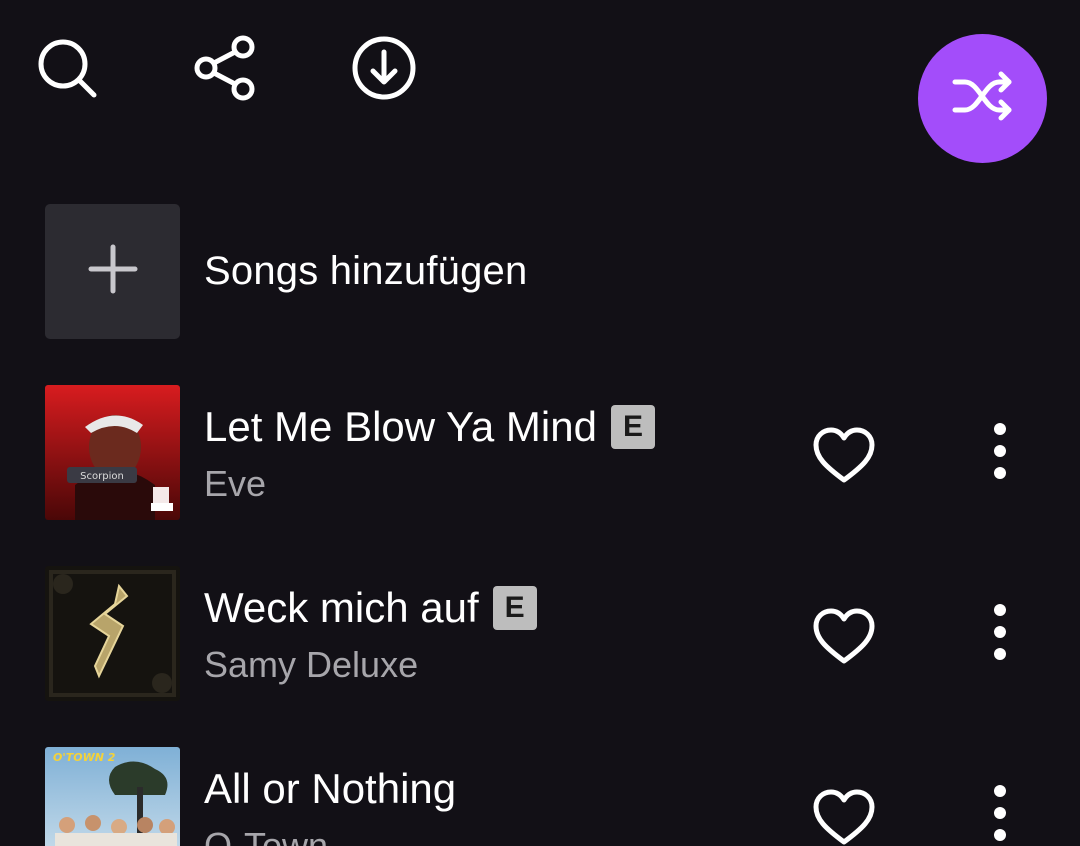 The image size is (1080, 846). What do you see at coordinates (550, 796) in the screenshot?
I see `track-row: O'TOWN 2 All or Nothing O-Town` at bounding box center [550, 796].